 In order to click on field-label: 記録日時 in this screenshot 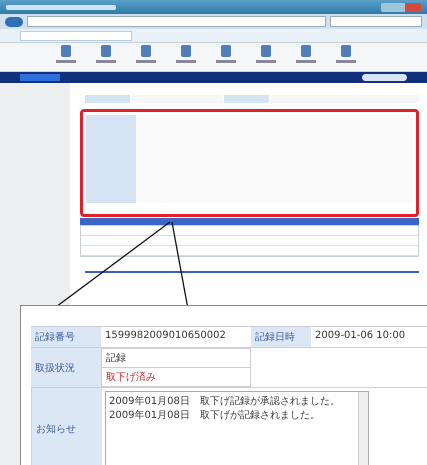, I will do `click(281, 337)`.